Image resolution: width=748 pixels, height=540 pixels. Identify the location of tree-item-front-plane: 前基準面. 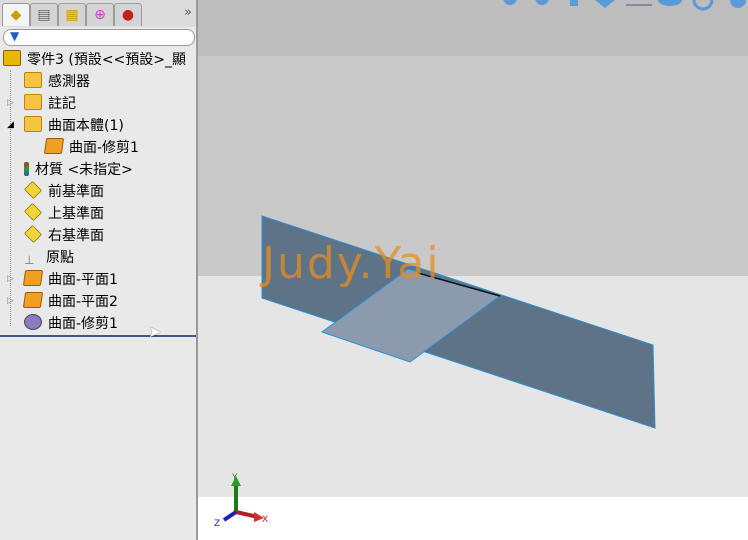
(63, 191).